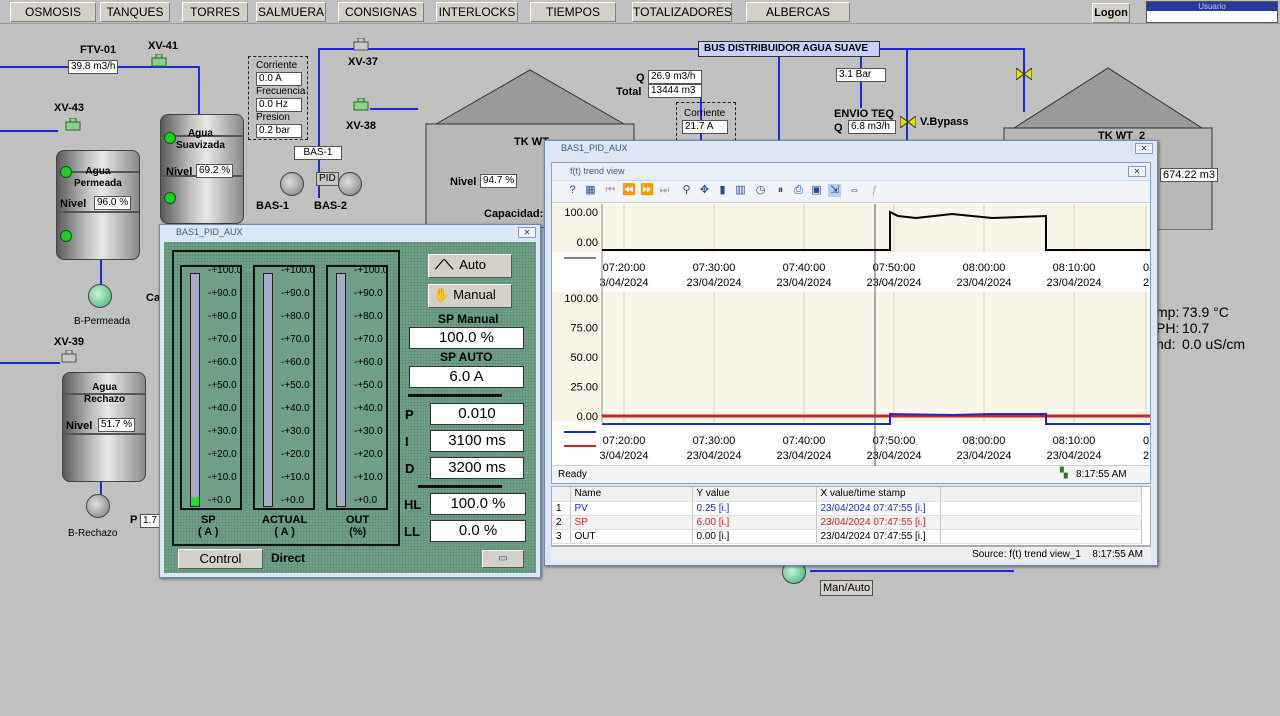 This screenshot has height=716, width=1280. Describe the element at coordinates (361, 126) in the screenshot. I see `xv38-label: XV-38` at that location.